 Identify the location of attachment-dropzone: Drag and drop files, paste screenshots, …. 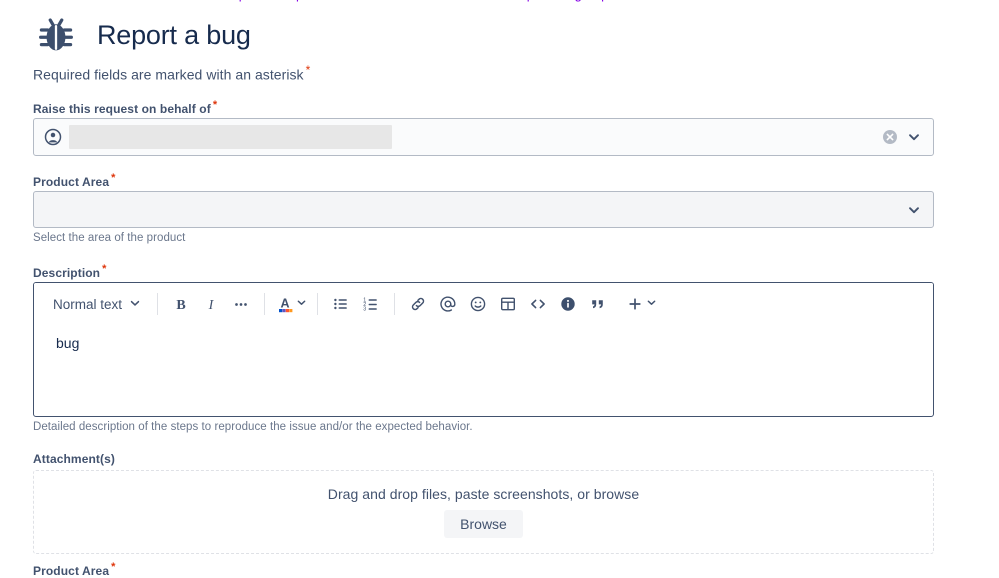
(483, 512).